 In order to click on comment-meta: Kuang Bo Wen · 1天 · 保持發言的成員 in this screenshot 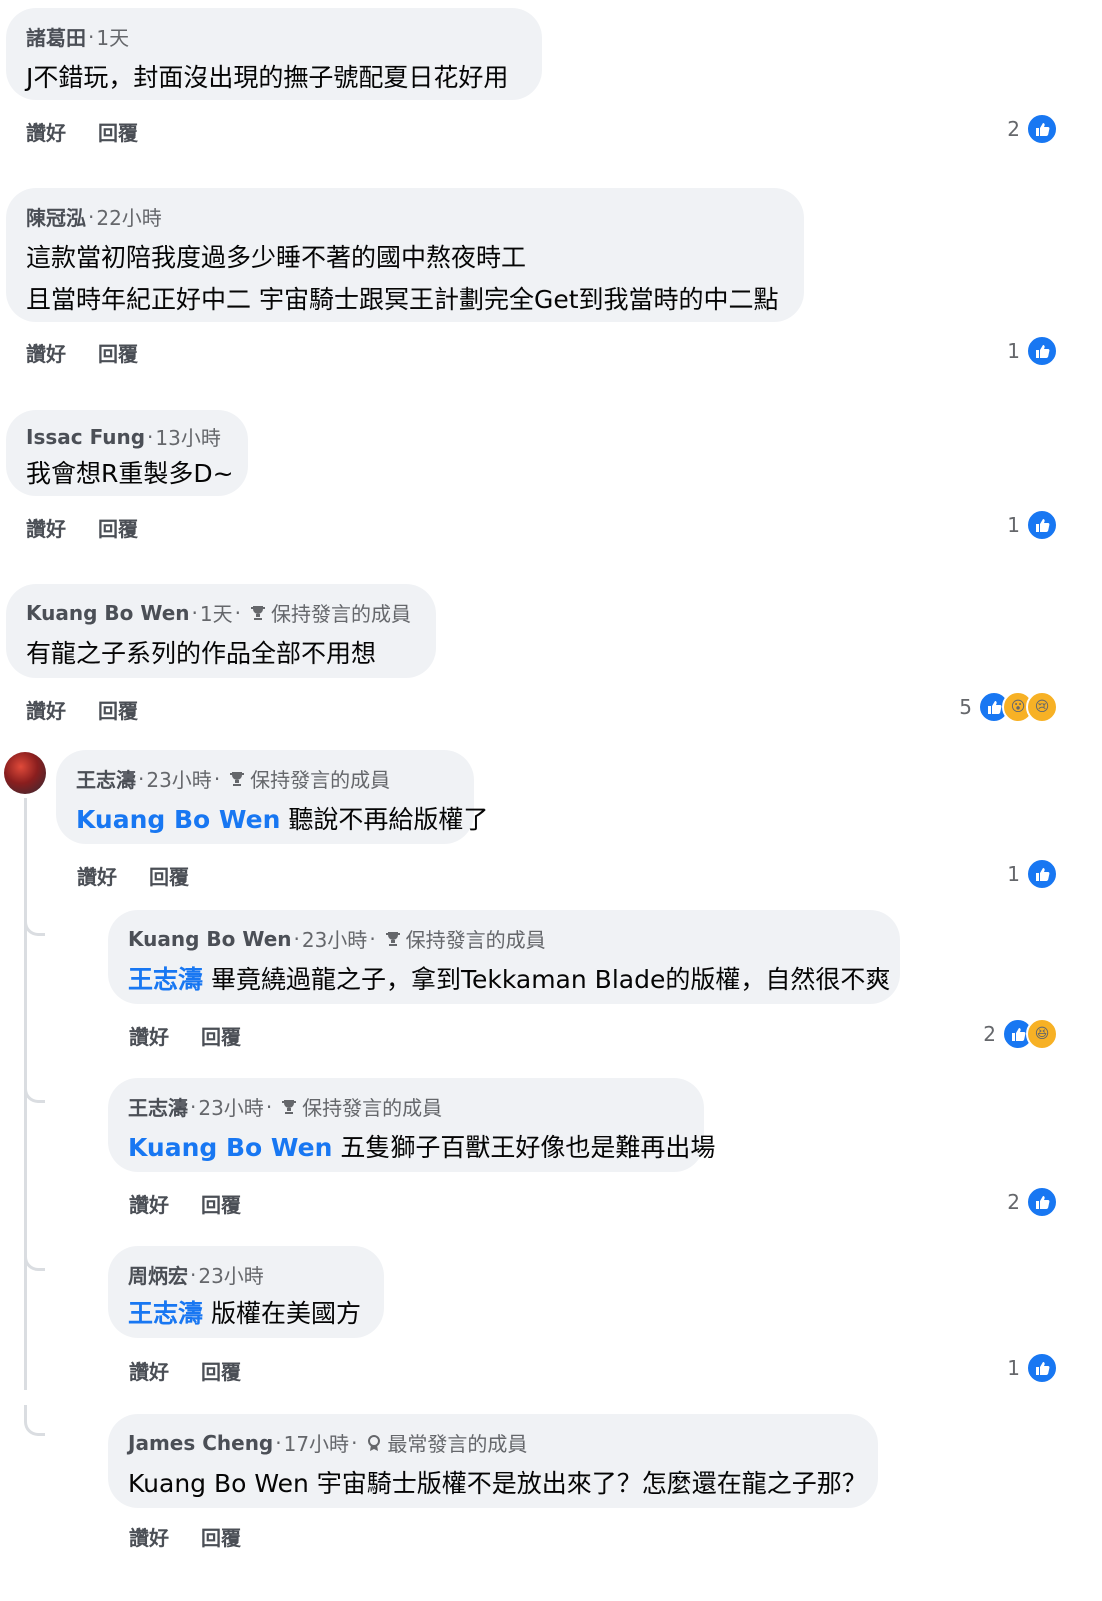, I will do `click(218, 612)`.